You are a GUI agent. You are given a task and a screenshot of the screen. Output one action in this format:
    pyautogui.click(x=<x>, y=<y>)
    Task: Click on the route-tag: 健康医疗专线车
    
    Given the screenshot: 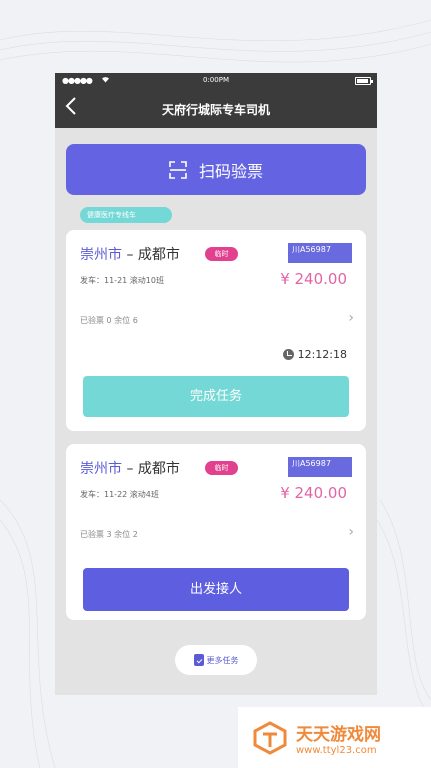 What is the action you would take?
    pyautogui.click(x=126, y=215)
    